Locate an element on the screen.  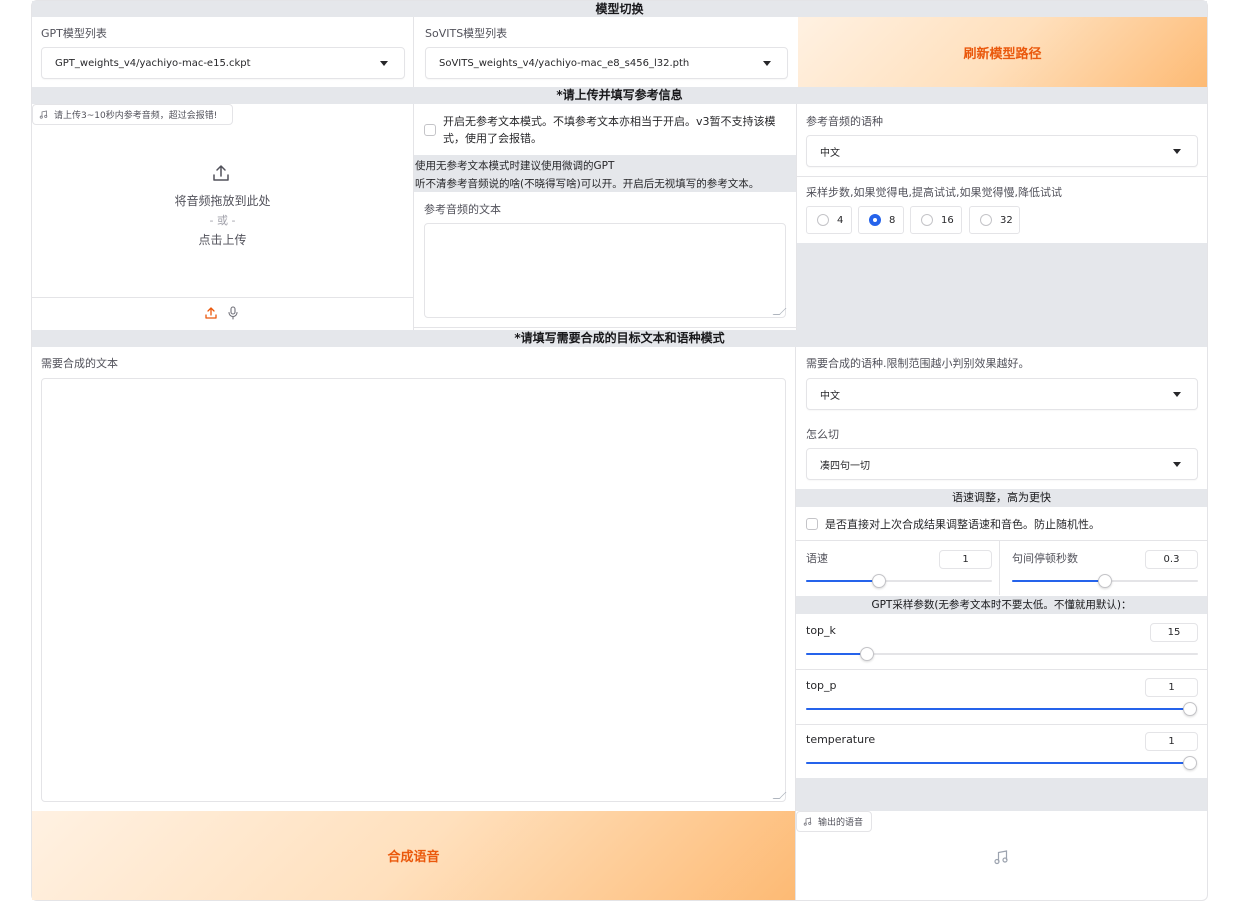
model-switch-header: 模型切换 is located at coordinates (619, 9).